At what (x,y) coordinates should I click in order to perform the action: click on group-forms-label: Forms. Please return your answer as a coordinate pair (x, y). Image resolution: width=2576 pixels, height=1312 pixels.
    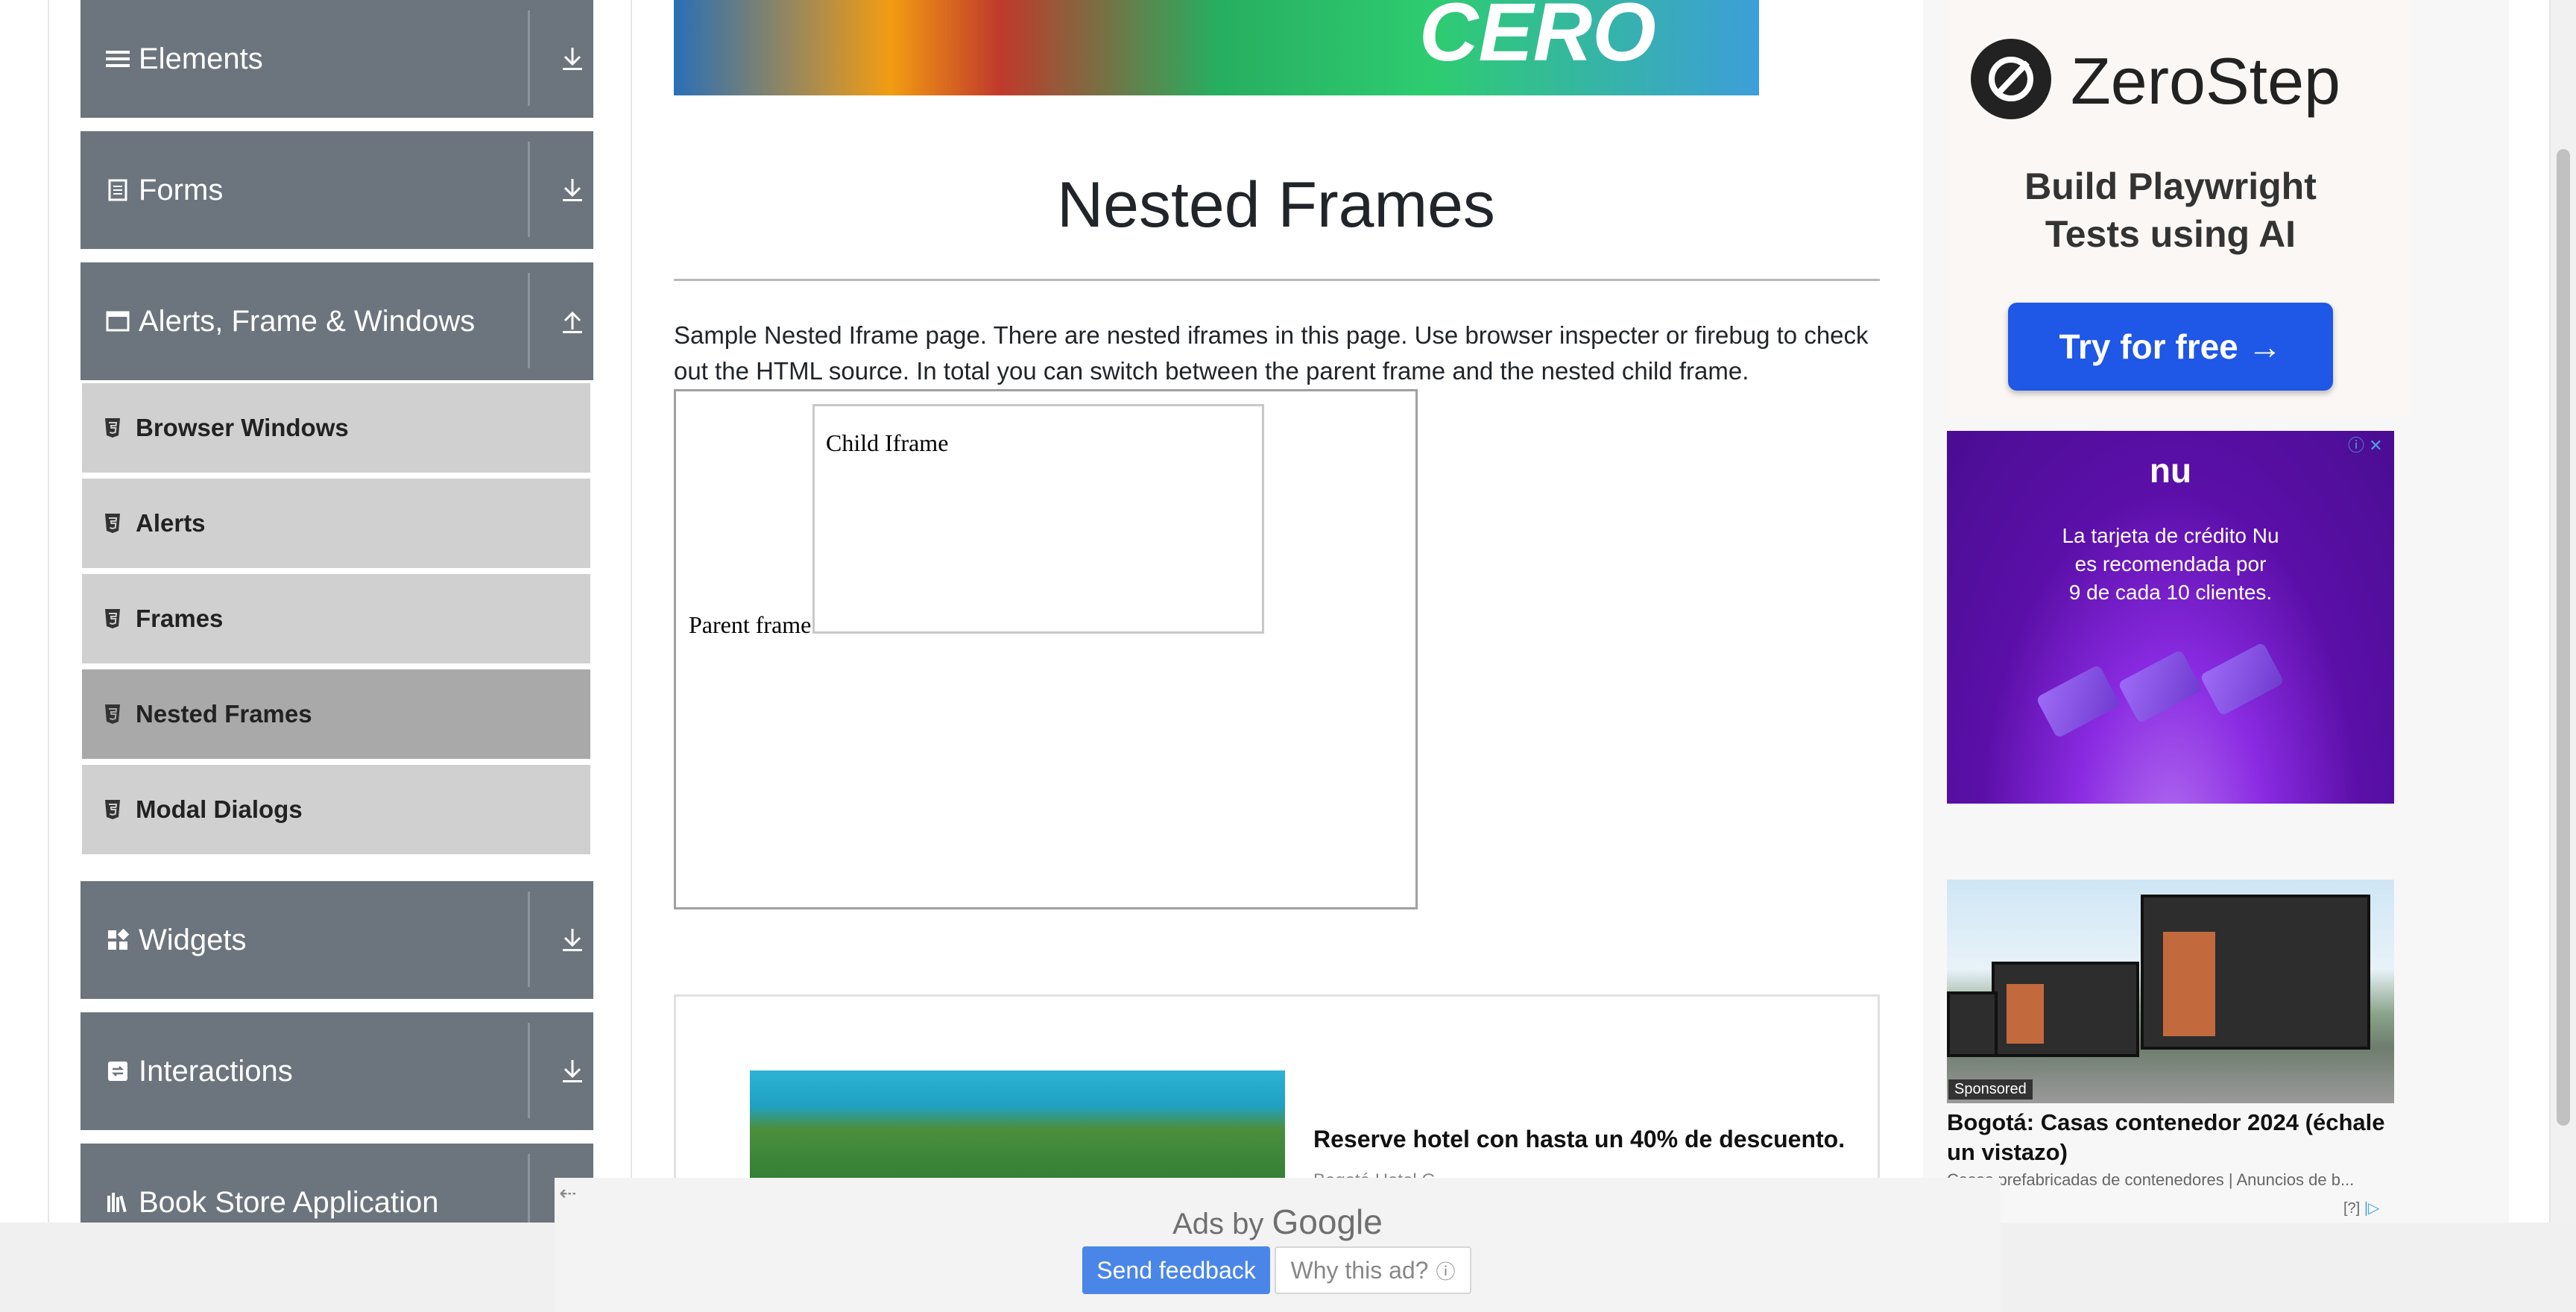
    Looking at the image, I should click on (181, 190).